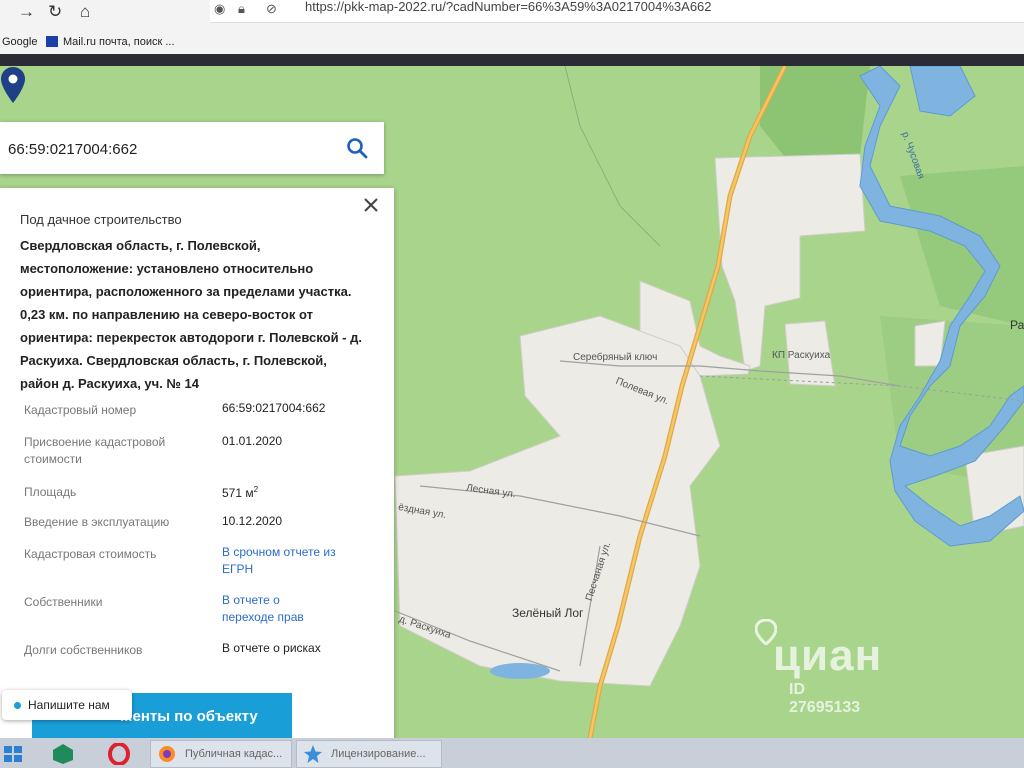 The image size is (1024, 768). What do you see at coordinates (26, 12) in the screenshot?
I see `forward-icon: →` at bounding box center [26, 12].